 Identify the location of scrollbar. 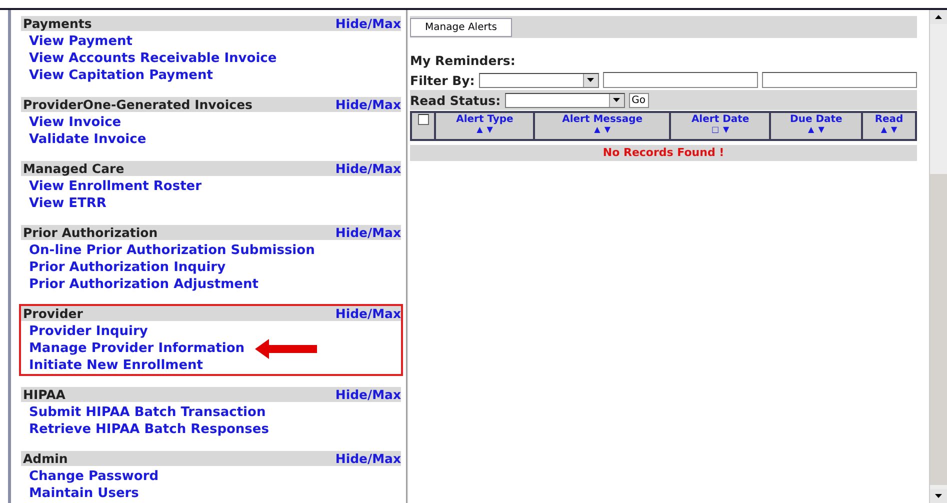
(938, 256).